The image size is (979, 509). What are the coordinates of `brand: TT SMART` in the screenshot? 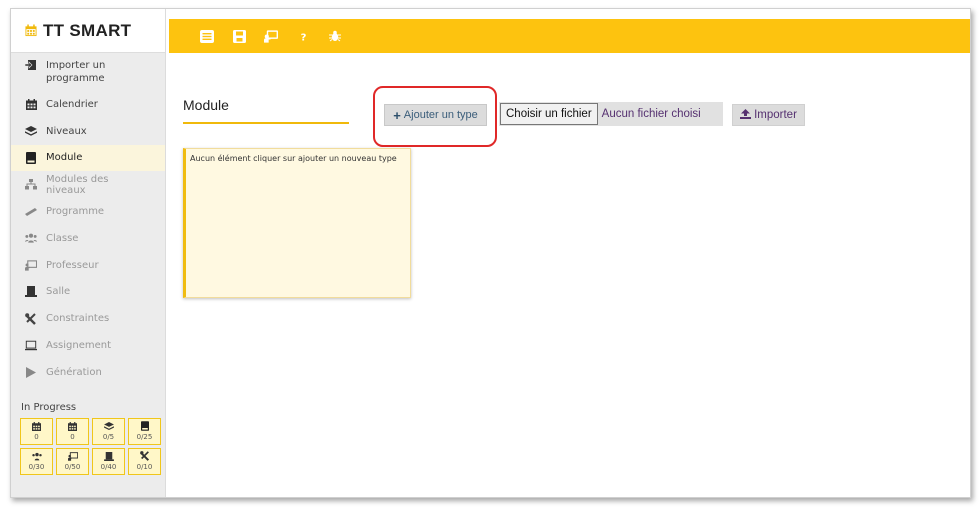 It's located at (88, 31).